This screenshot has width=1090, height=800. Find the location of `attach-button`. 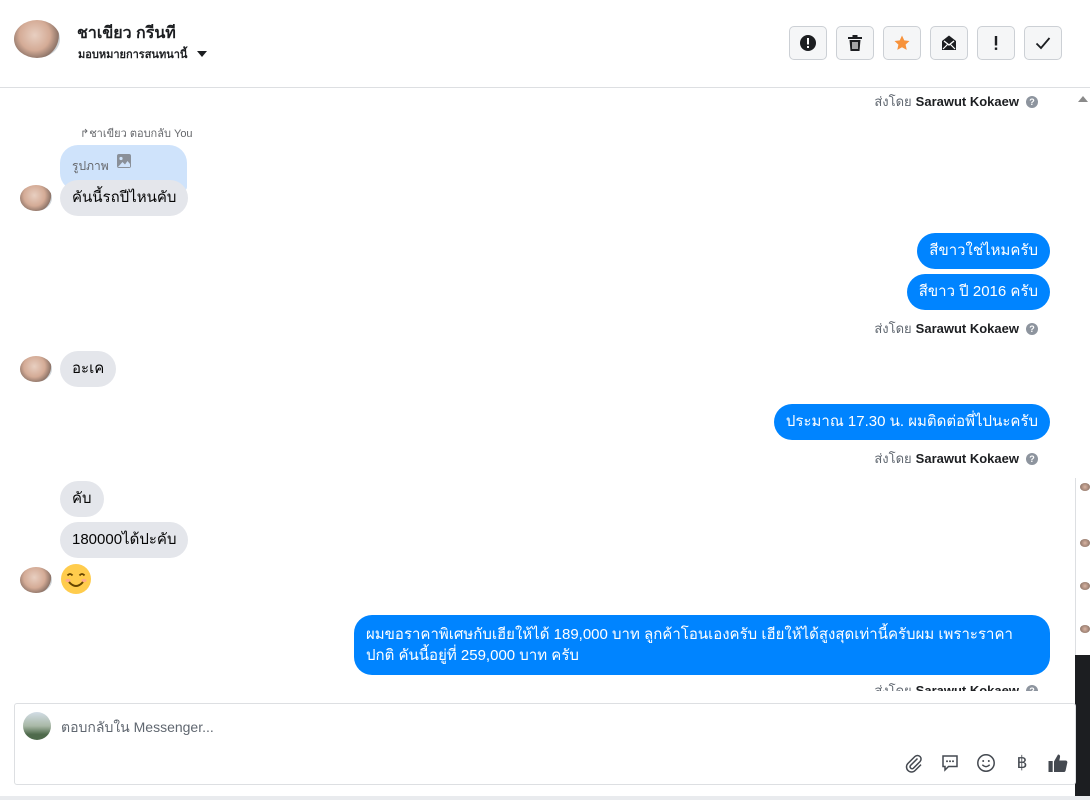

attach-button is located at coordinates (914, 763).